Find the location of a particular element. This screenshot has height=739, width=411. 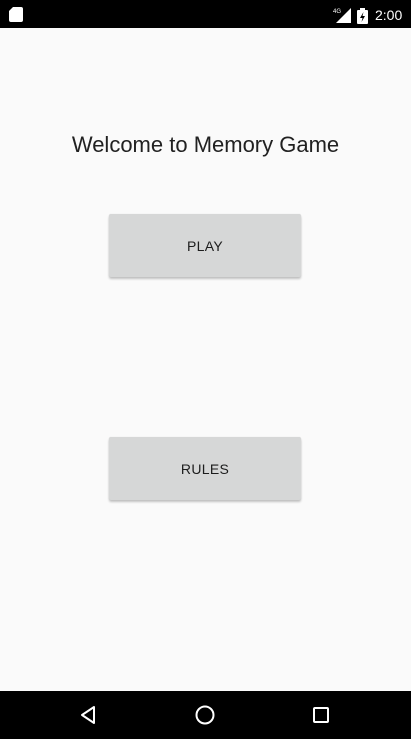

network-type-label: 4G is located at coordinates (337, 12).